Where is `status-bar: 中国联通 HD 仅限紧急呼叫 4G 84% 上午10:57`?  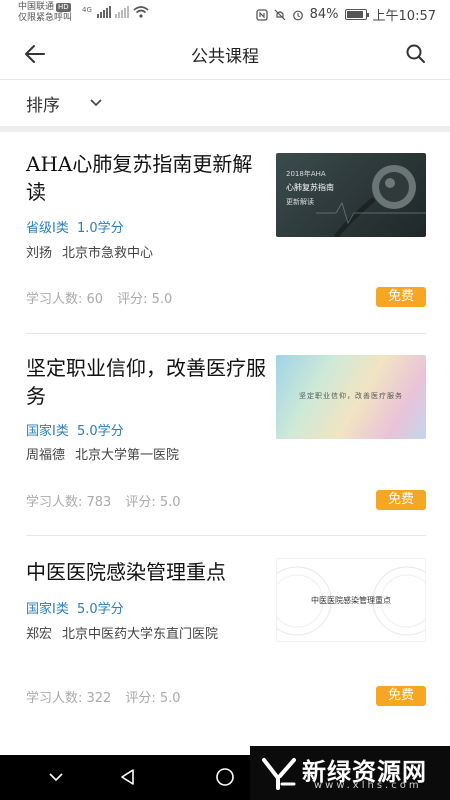
status-bar: 中国联通 HD 仅限紧急呼叫 4G 84% 上午10:57 is located at coordinates (225, 14).